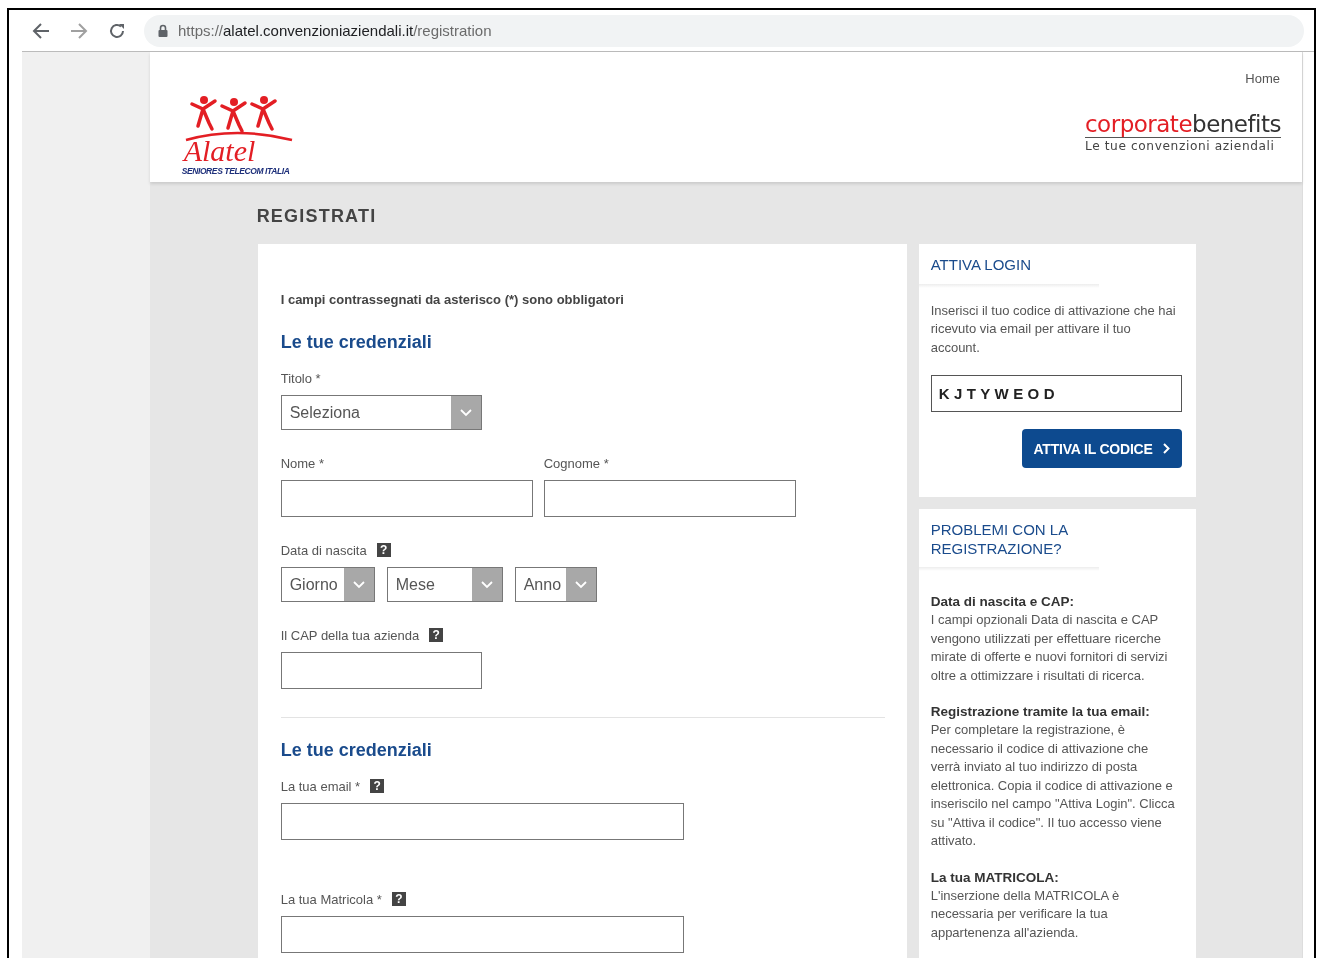  Describe the element at coordinates (981, 265) in the screenshot. I see `card-title: ATTIVA LOGIN` at that location.